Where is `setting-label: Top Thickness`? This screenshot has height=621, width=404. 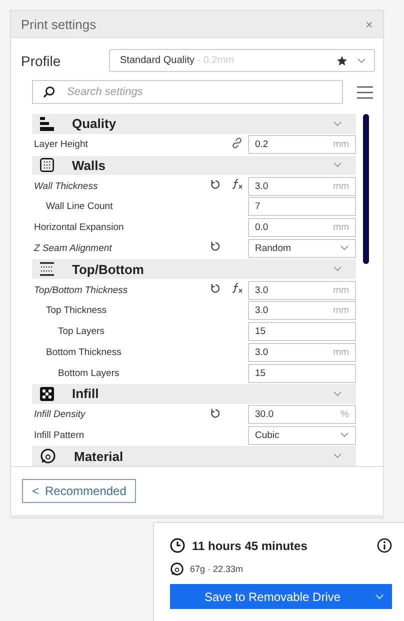
setting-label: Top Thickness is located at coordinates (76, 310).